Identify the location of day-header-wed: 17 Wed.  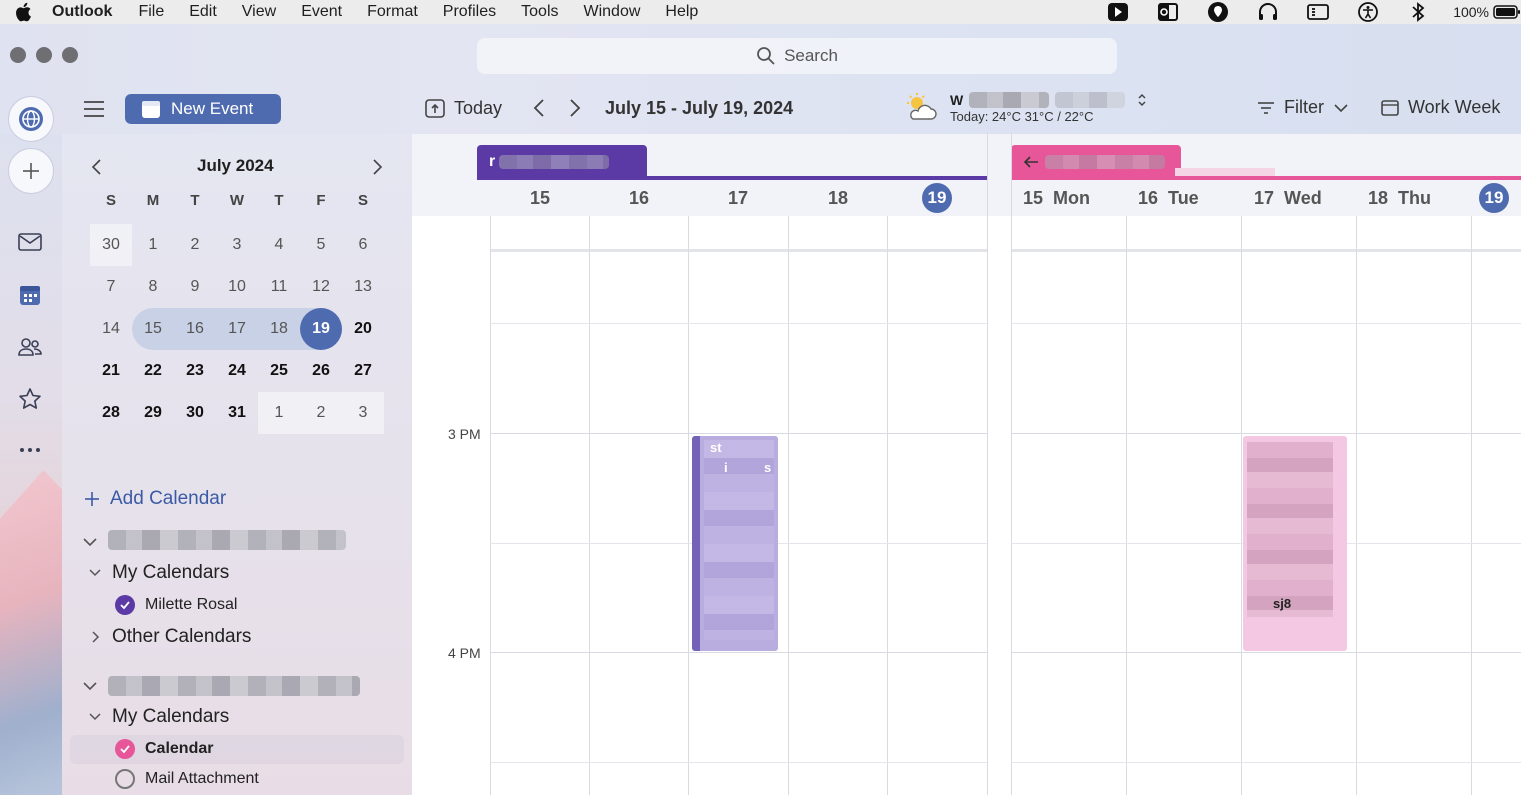
(1288, 198).